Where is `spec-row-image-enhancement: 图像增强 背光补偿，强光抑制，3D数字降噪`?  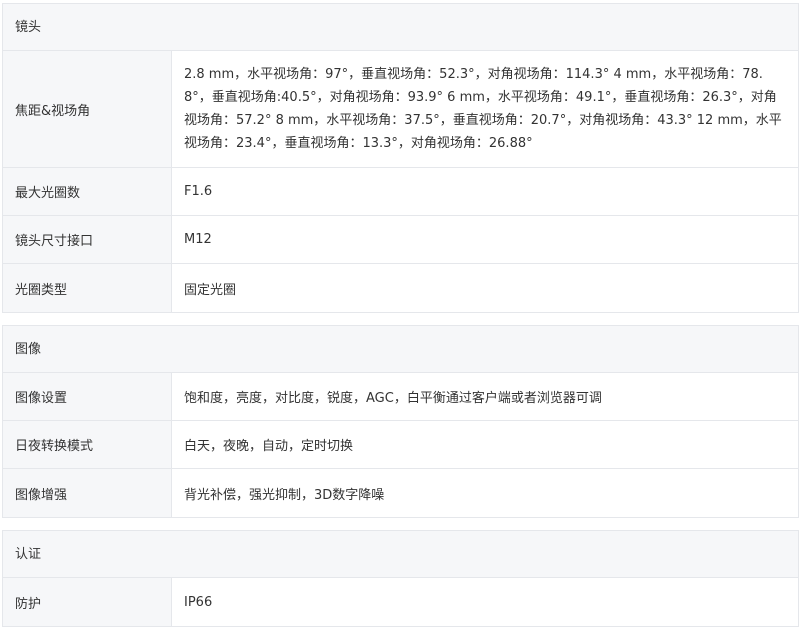
spec-row-image-enhancement: 图像增强 背光补偿，强光抑制，3D数字降噪 is located at coordinates (400, 493).